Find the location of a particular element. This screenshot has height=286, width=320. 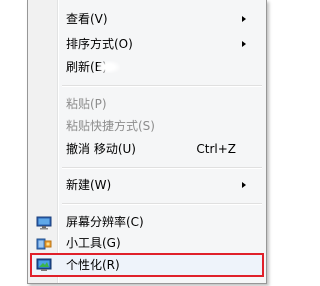

menu-item-label: 排序方式(O) is located at coordinates (99, 44).